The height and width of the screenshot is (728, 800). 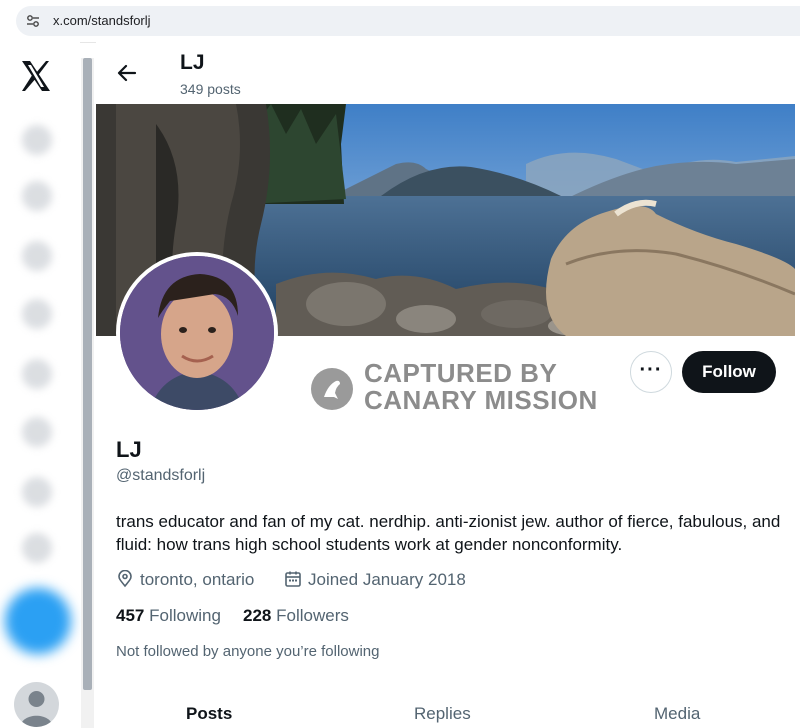 What do you see at coordinates (37, 314) in the screenshot?
I see `nav-messages-icon` at bounding box center [37, 314].